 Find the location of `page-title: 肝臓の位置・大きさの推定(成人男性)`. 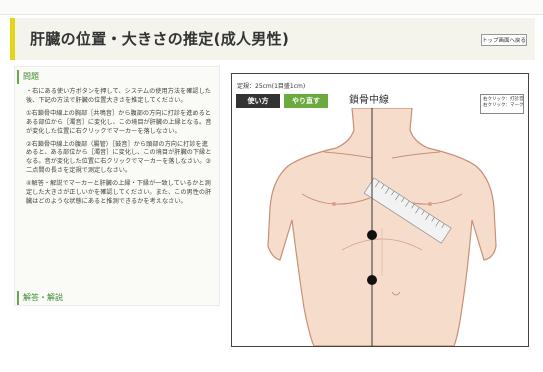

page-title: 肝臓の位置・大きさの推定(成人男性) is located at coordinates (160, 39).